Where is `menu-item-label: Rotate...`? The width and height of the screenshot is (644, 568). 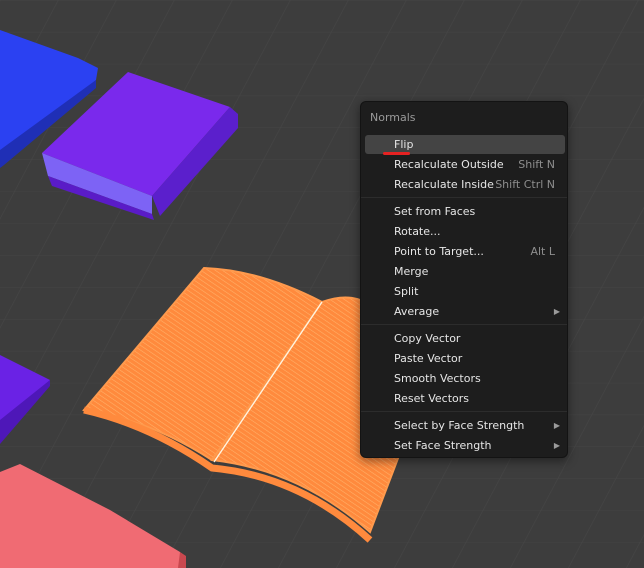 menu-item-label: Rotate... is located at coordinates (417, 231).